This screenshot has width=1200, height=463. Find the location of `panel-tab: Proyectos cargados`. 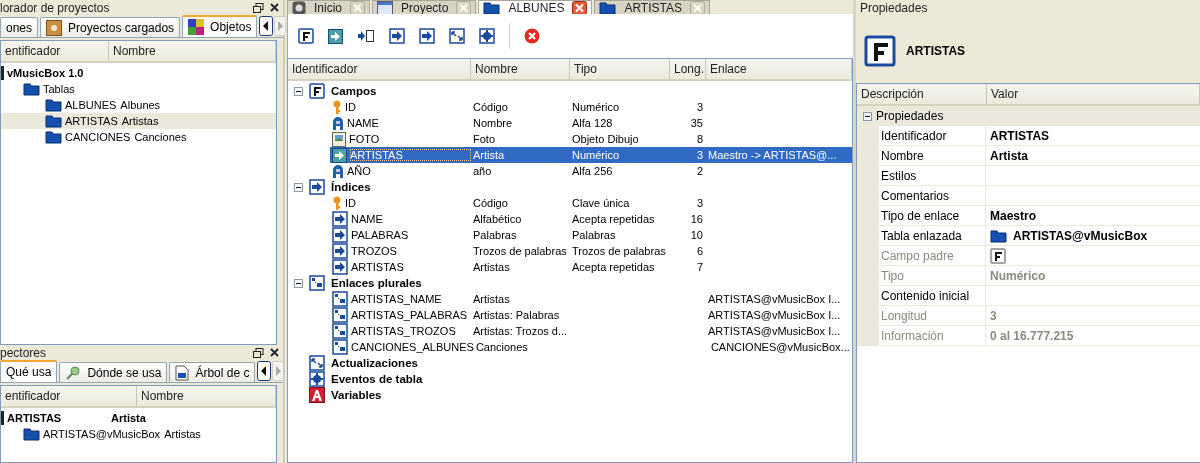

panel-tab: Proyectos cargados is located at coordinates (110, 27).